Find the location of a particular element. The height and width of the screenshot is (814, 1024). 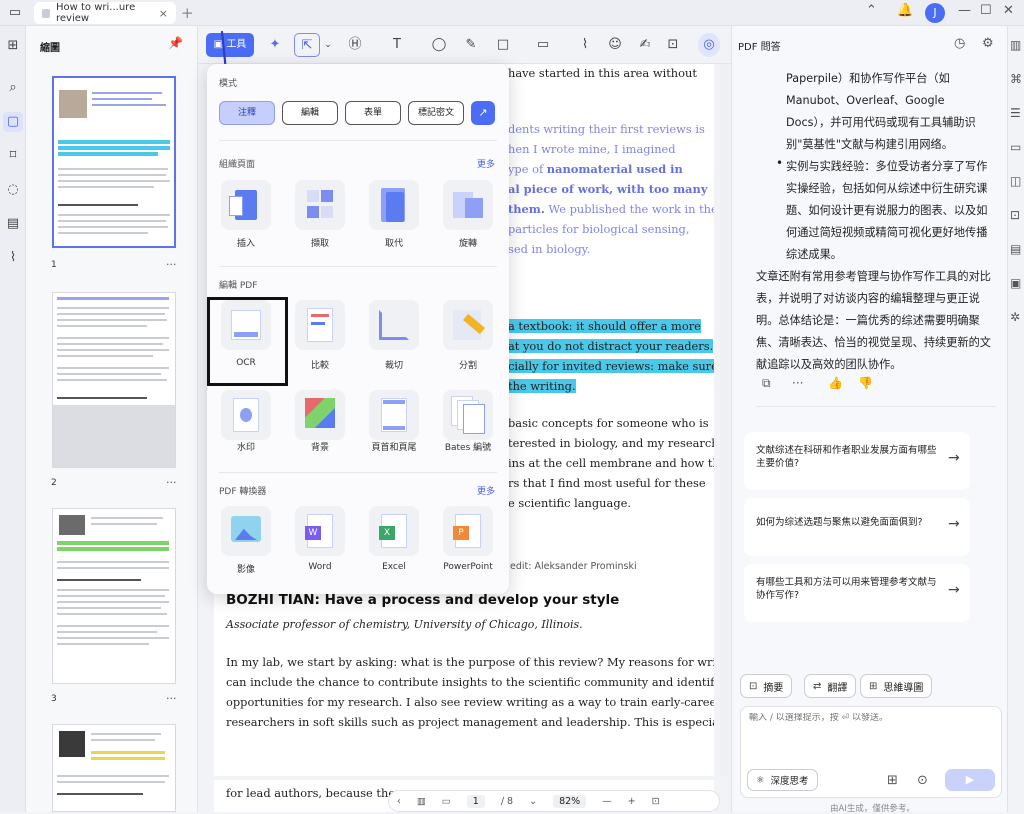

shape-icon: □ is located at coordinates (503, 45).